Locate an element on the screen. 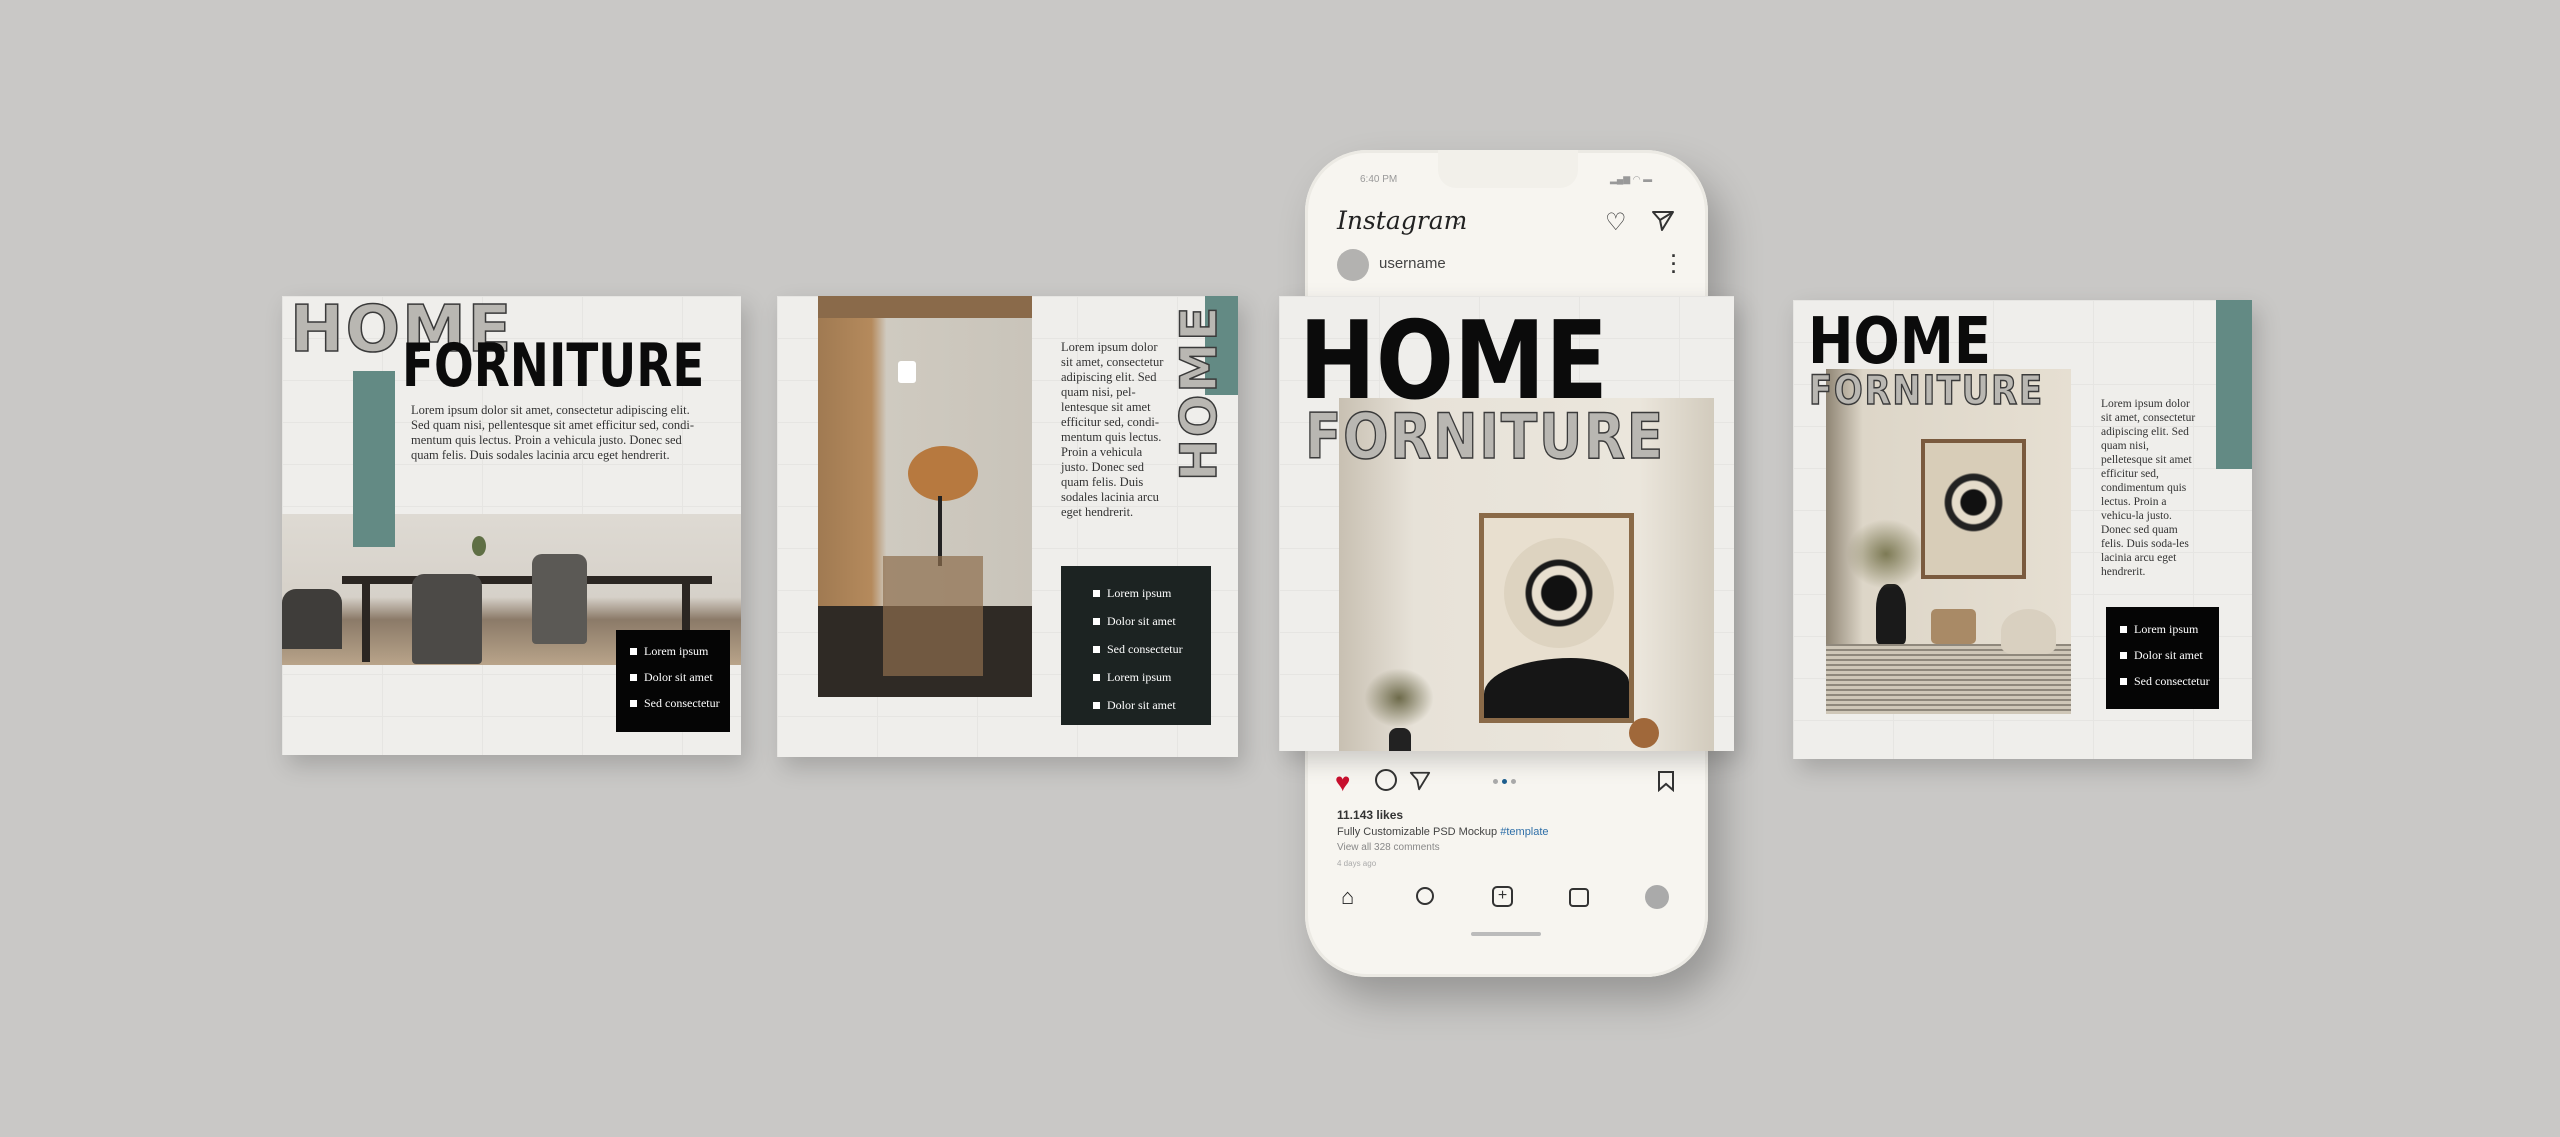 The width and height of the screenshot is (2560, 1137). bookmark-icon is located at coordinates (1666, 781).